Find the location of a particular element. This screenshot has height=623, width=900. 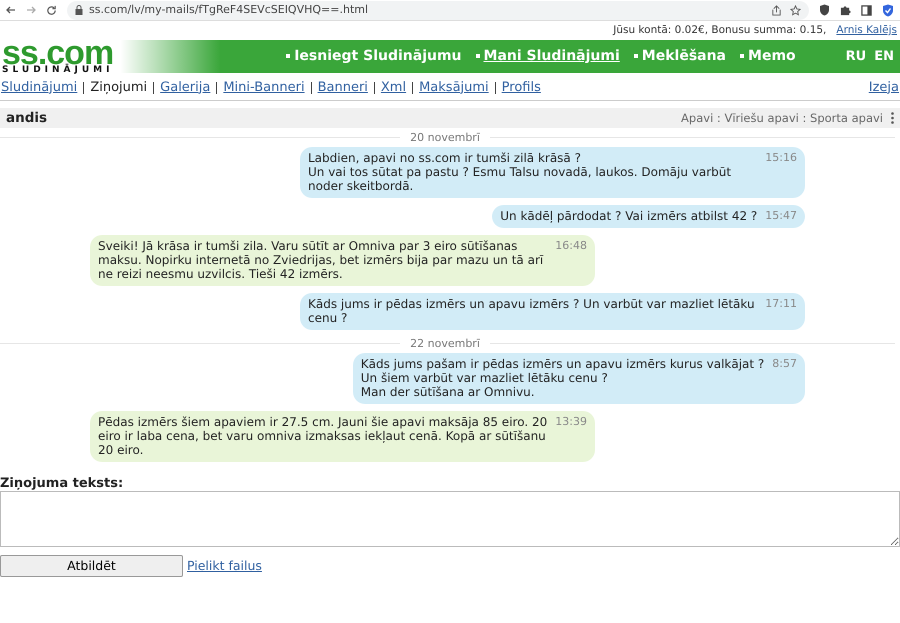

logo-title: ss.com is located at coordinates (101, 53).